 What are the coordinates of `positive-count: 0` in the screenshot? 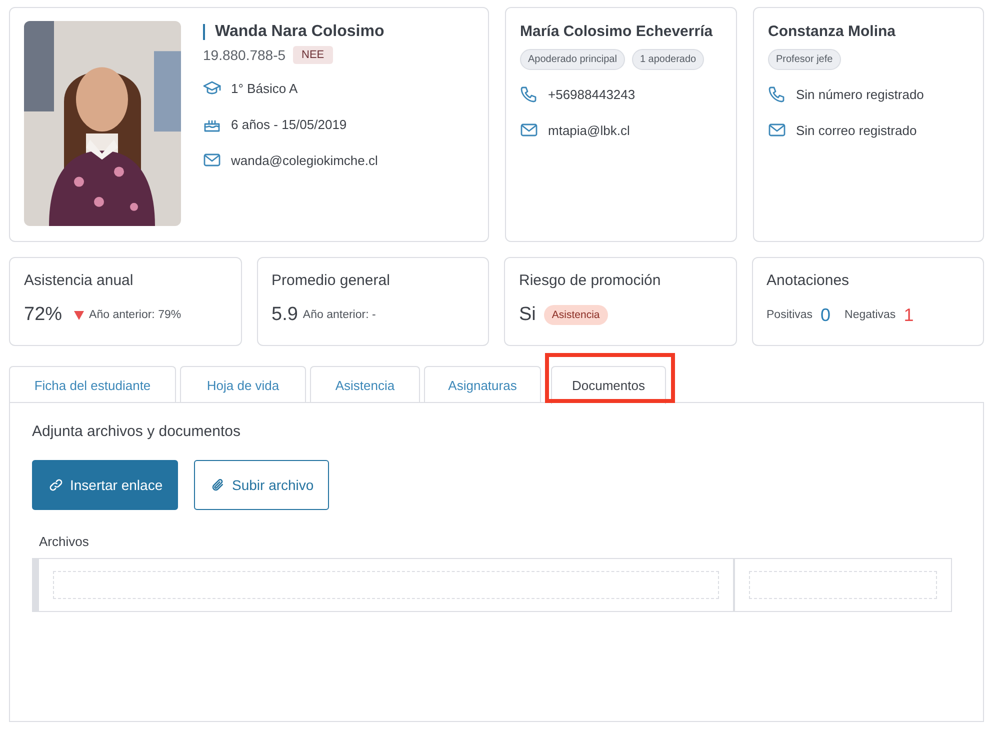 It's located at (825, 315).